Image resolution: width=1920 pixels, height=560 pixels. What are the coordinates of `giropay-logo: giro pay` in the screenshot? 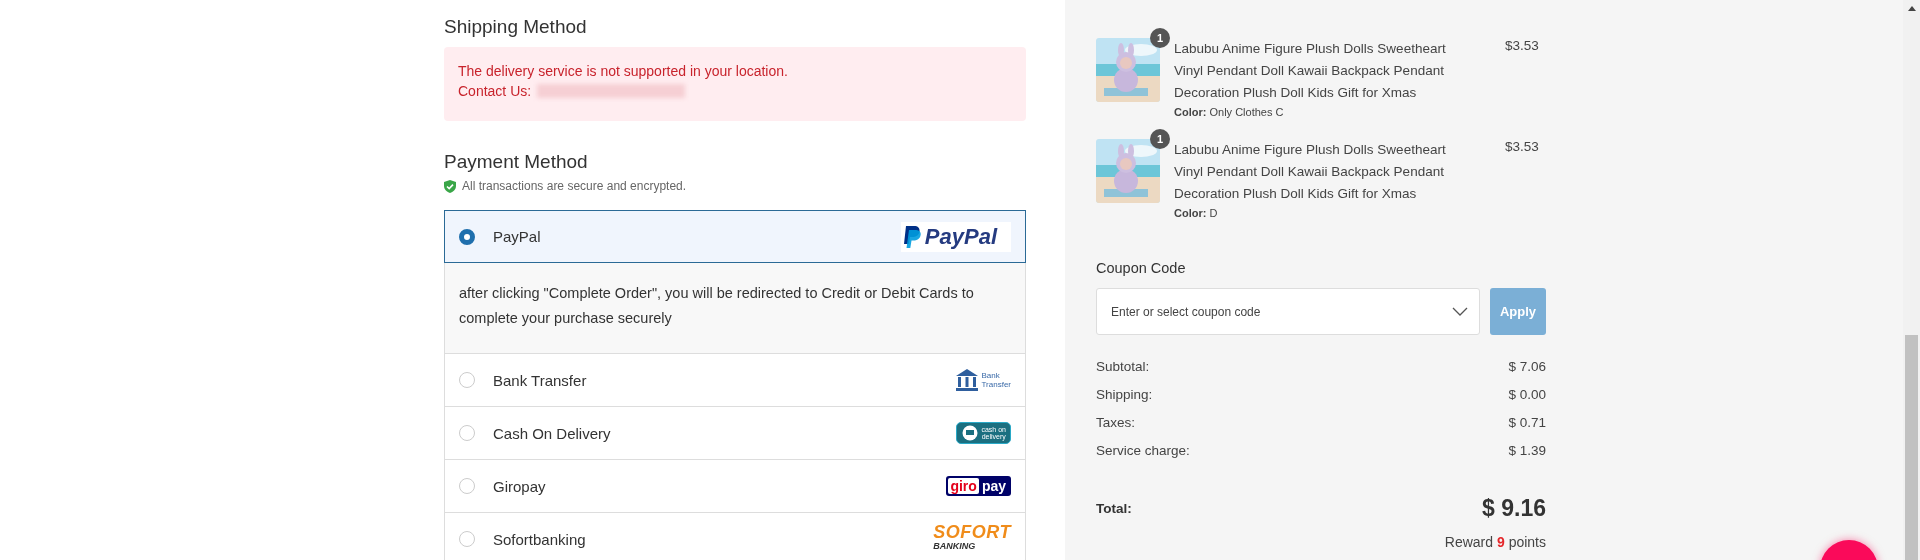 It's located at (978, 486).